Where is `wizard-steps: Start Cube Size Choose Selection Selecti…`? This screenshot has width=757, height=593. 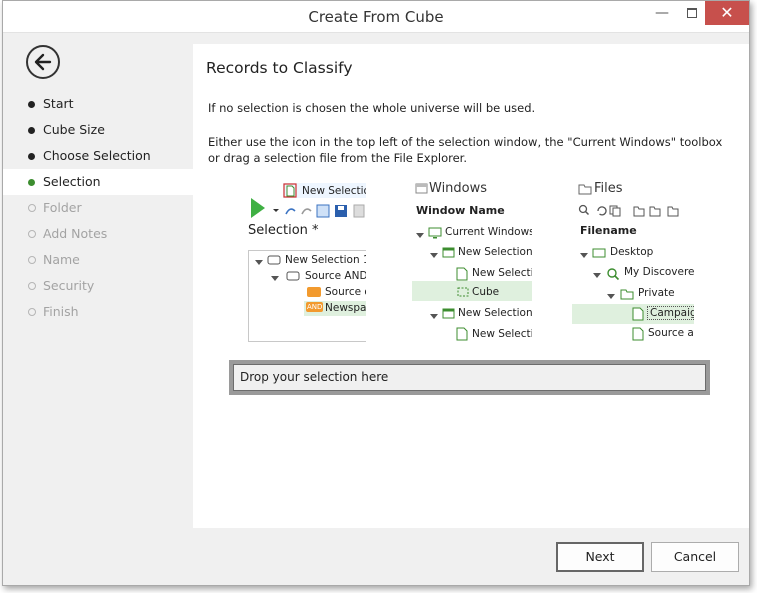 wizard-steps: Start Cube Size Choose Selection Selecti… is located at coordinates (98, 208).